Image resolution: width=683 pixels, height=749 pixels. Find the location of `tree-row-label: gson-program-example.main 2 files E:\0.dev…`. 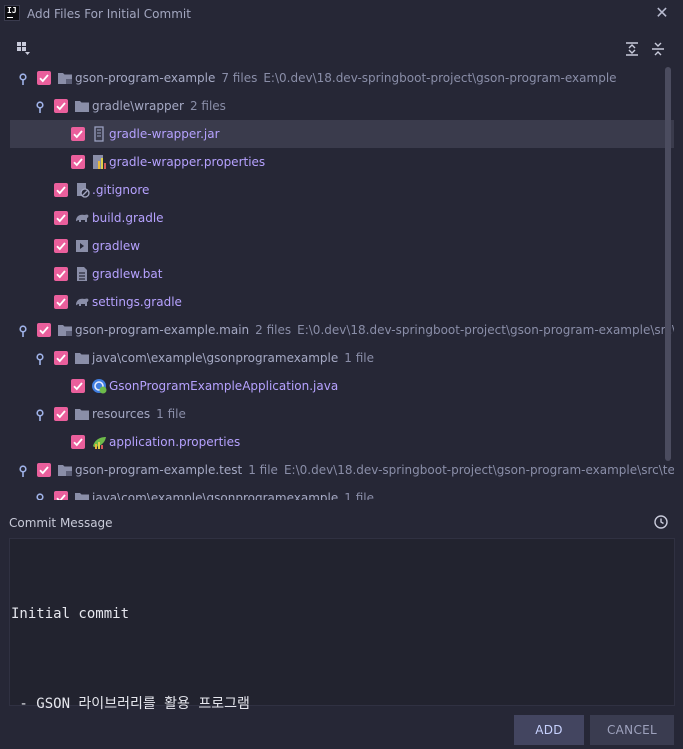

tree-row-label: gson-program-example.main 2 files E:\0.dev… is located at coordinates (374, 330).